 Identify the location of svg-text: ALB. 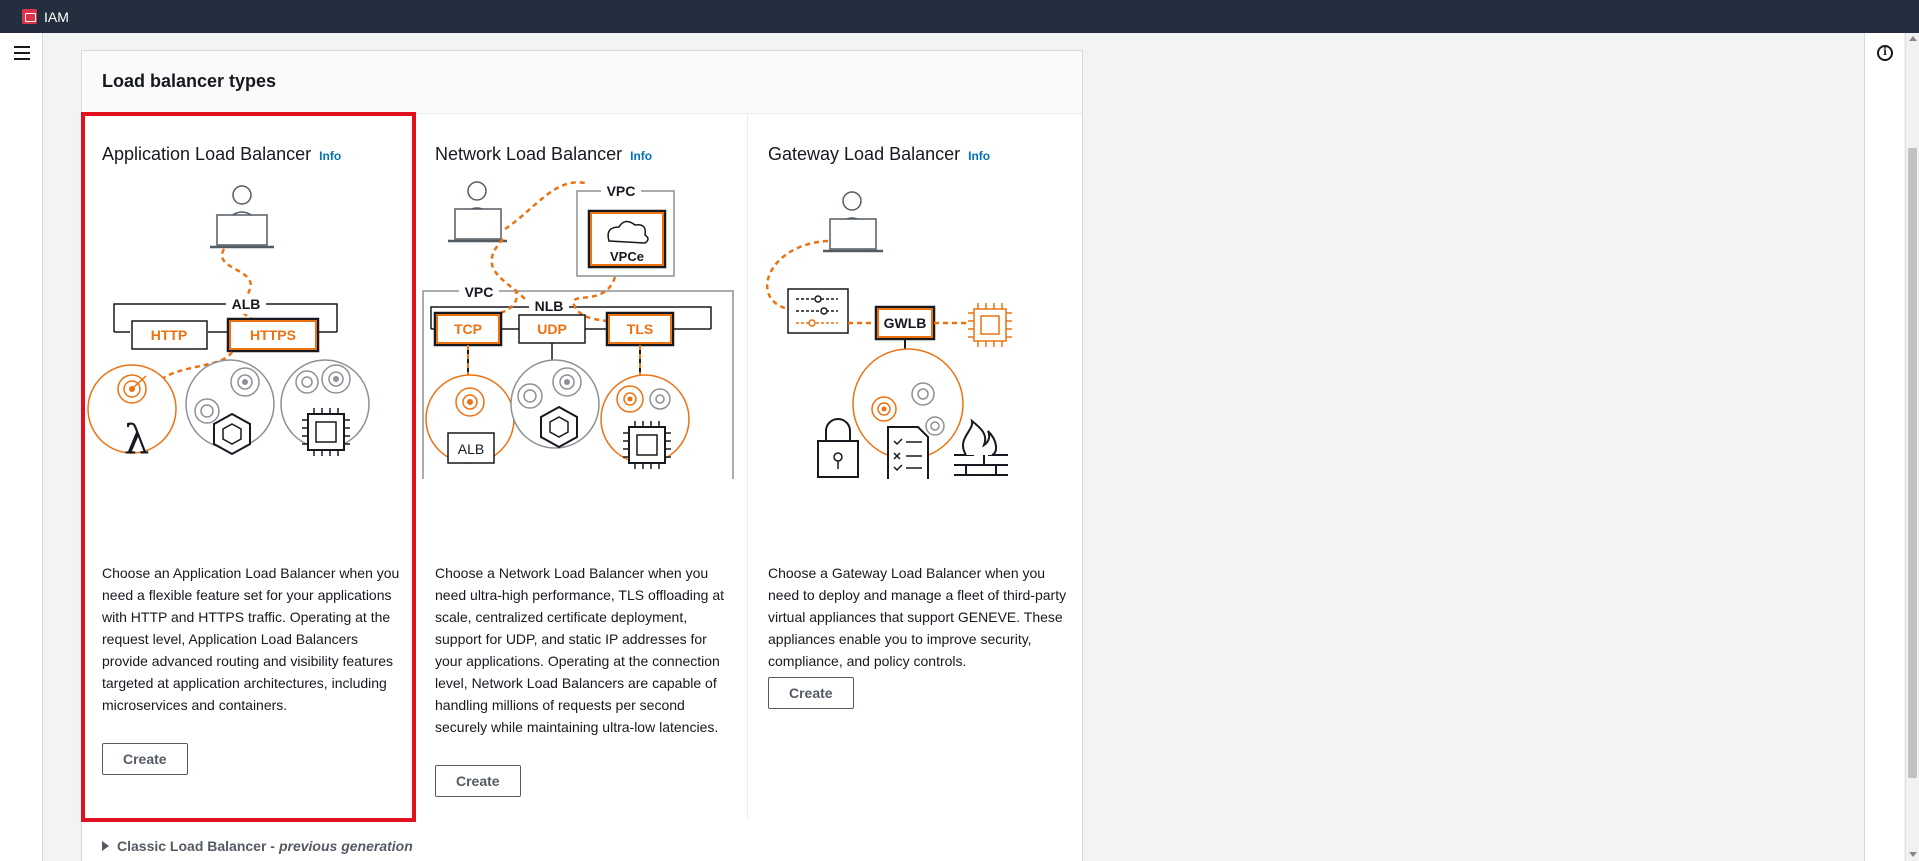
(471, 449).